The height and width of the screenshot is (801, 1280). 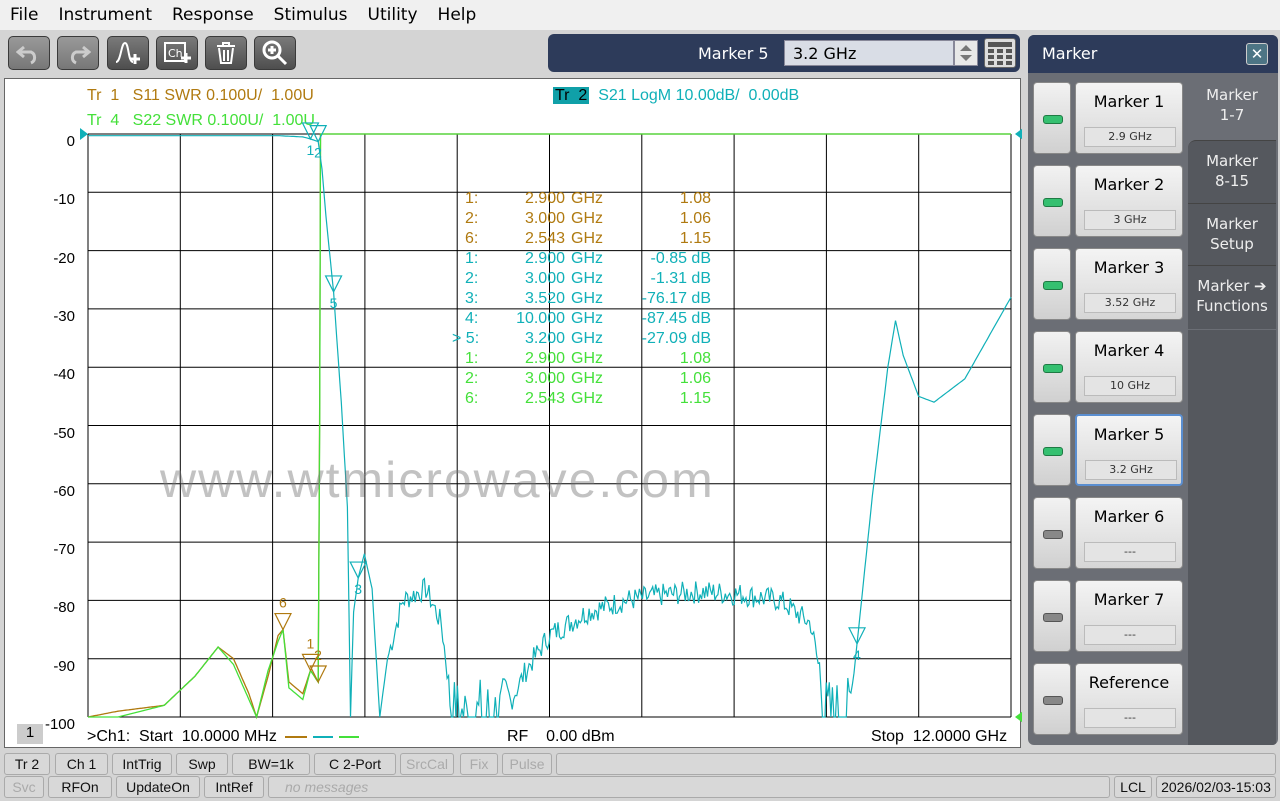 I want to click on svg-text: Ch, so click(x=175, y=53).